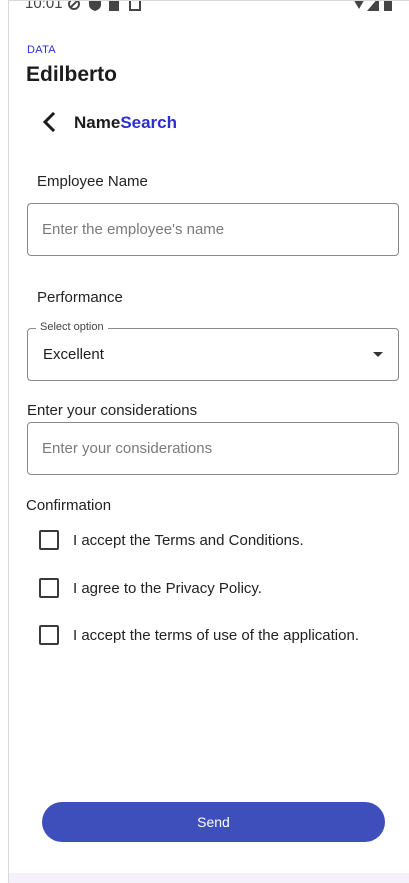  What do you see at coordinates (373, 6) in the screenshot?
I see `signal-icon` at bounding box center [373, 6].